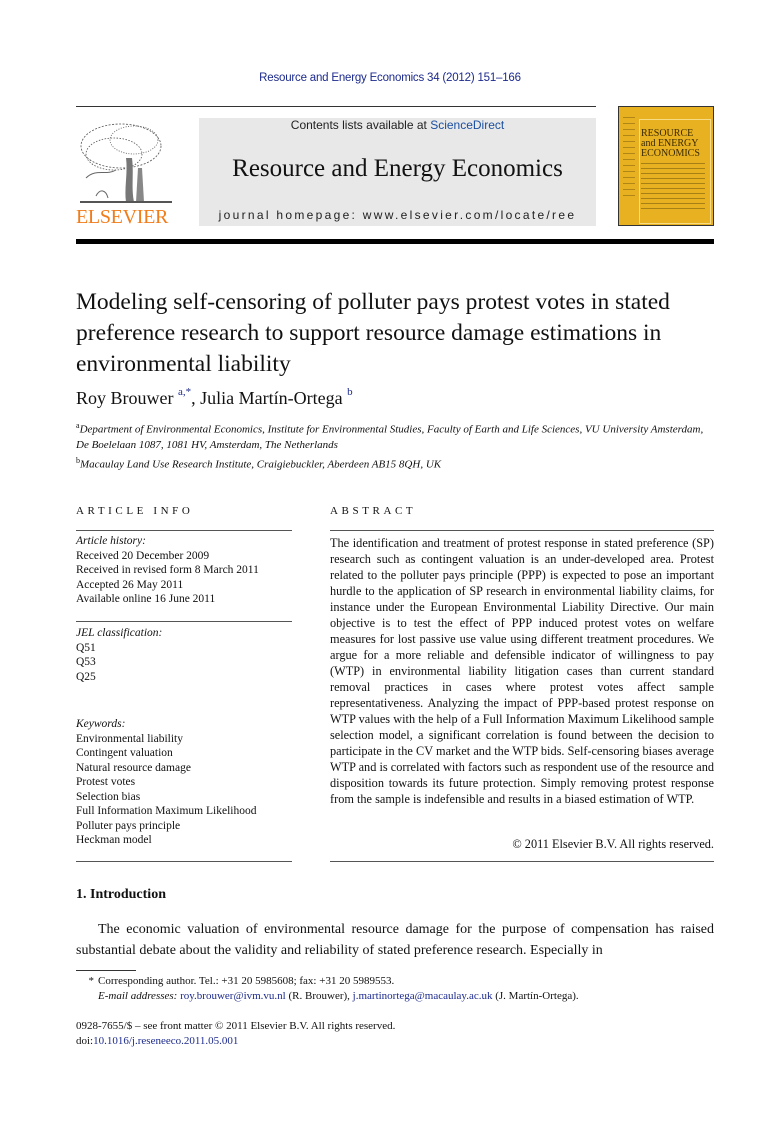  What do you see at coordinates (360, 125) in the screenshot?
I see `contents-prefix: Contents lists available at` at bounding box center [360, 125].